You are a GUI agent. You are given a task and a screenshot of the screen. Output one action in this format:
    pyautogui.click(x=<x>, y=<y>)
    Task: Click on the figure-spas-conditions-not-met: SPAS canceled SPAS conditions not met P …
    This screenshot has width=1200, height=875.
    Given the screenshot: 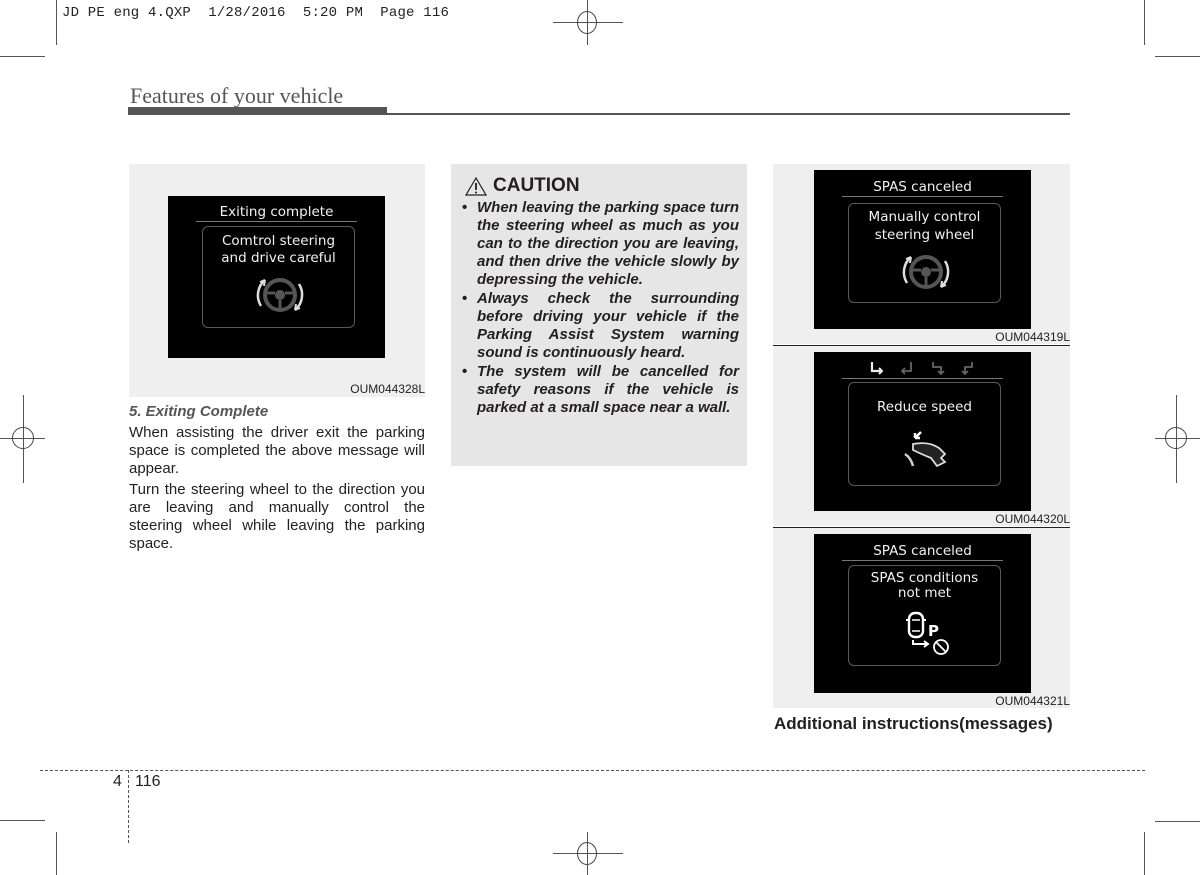 What is the action you would take?
    pyautogui.click(x=921, y=618)
    